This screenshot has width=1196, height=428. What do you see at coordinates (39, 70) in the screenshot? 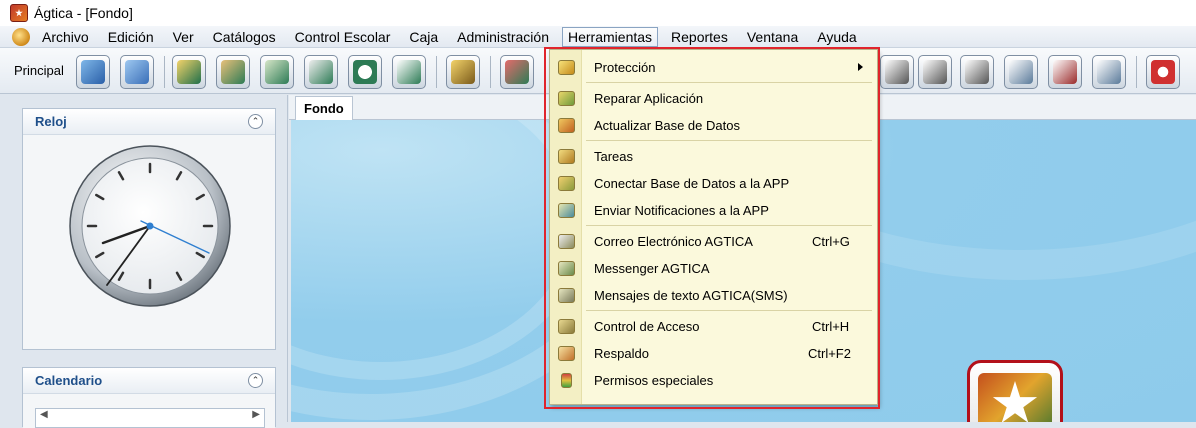
I see `toolbar-label: Principal` at bounding box center [39, 70].